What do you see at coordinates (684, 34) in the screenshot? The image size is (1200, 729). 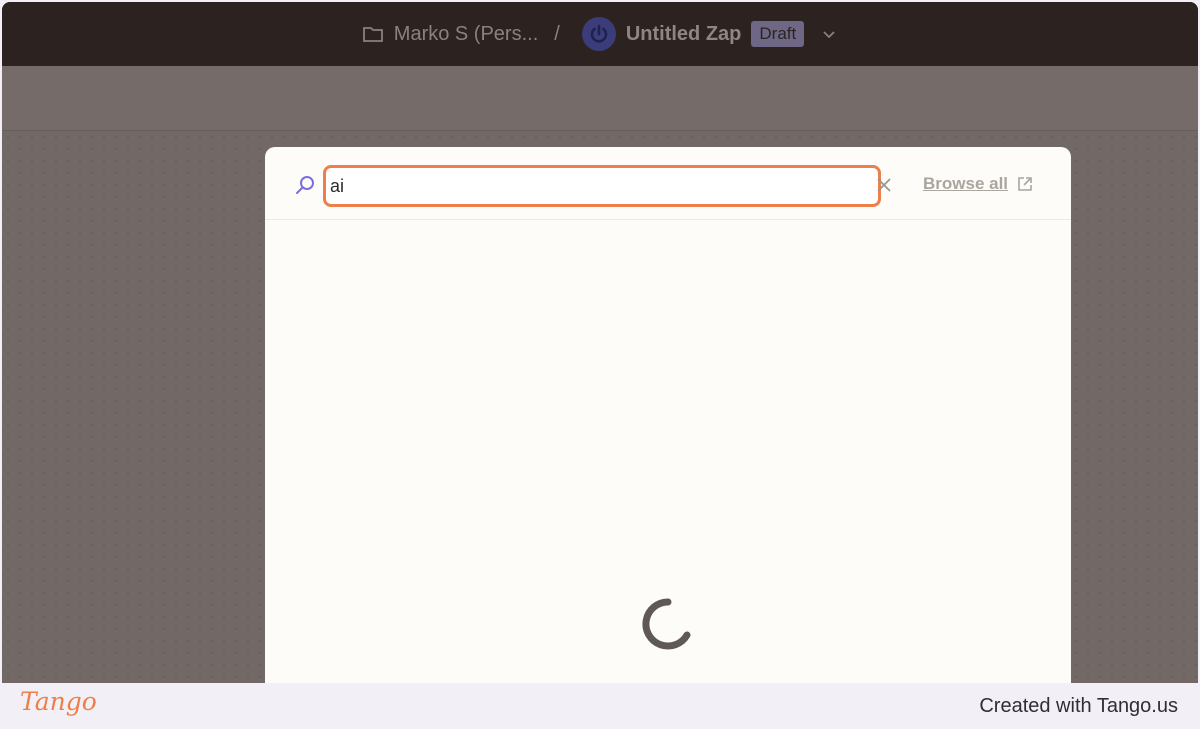 I see `zap-title: Untitled Zap` at bounding box center [684, 34].